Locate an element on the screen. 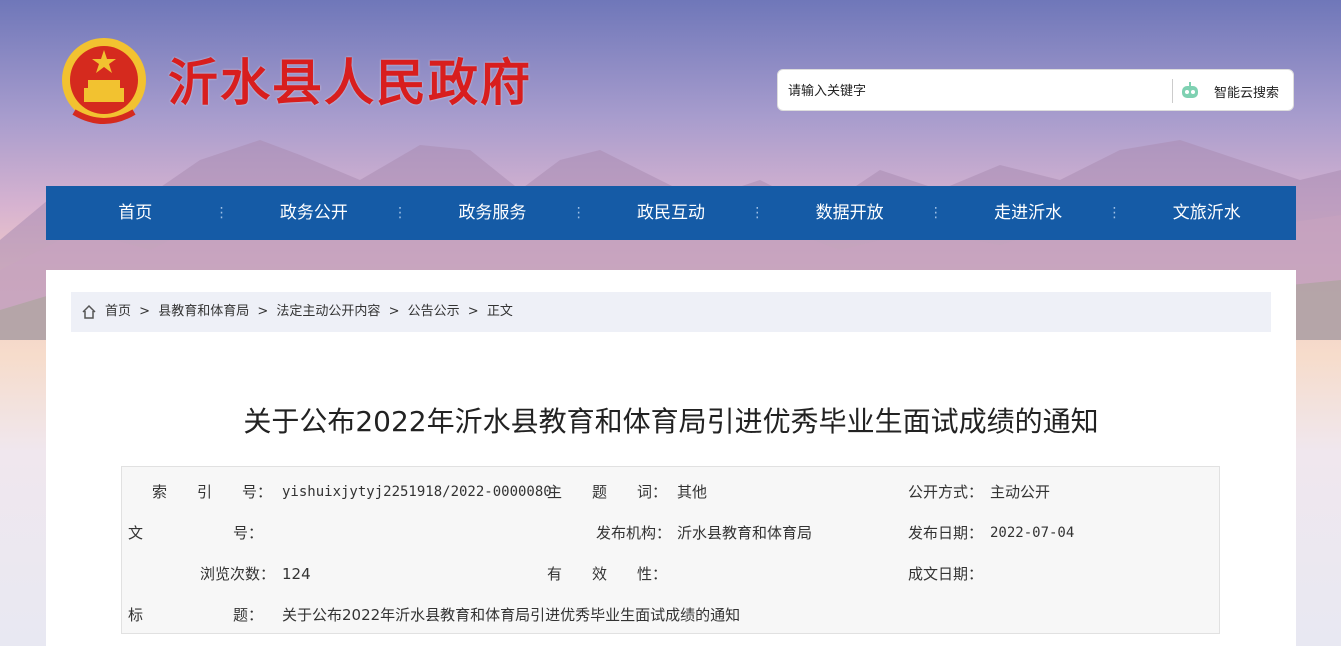  nav-item-open-data: 数据开放 is located at coordinates (851, 213).